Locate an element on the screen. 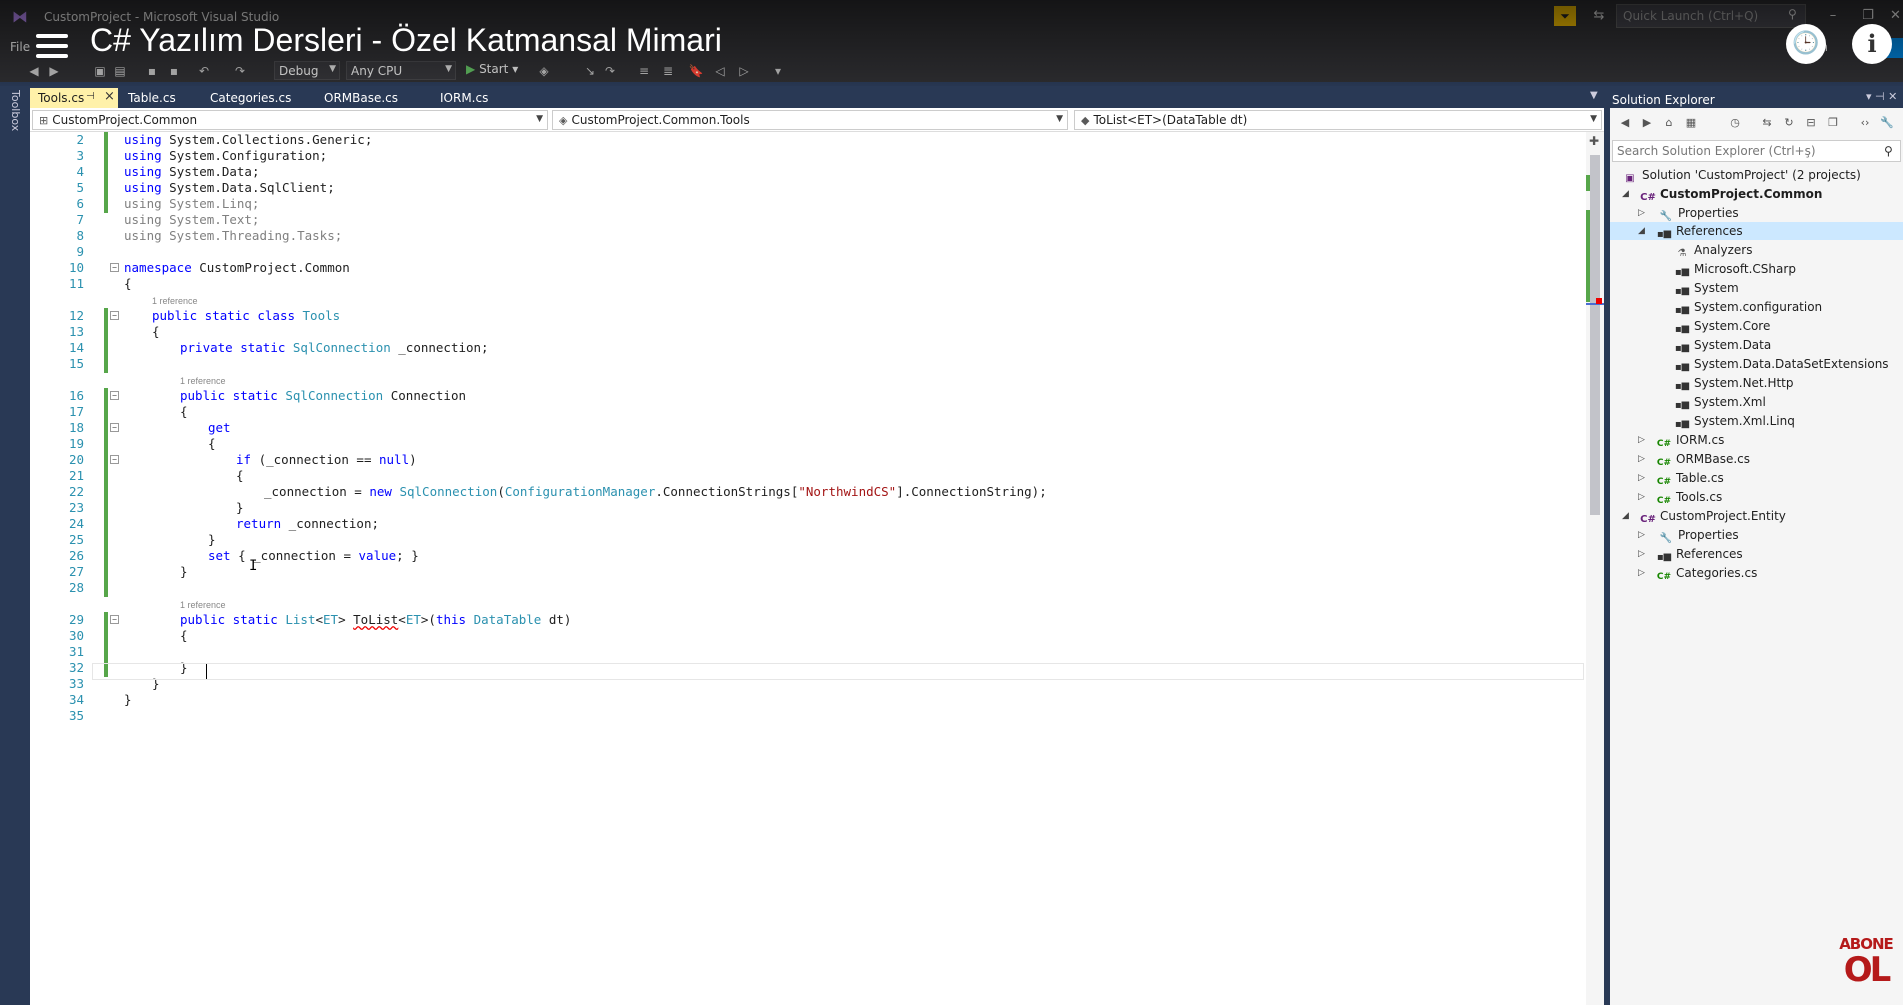  show-all-files-icon: ❐ is located at coordinates (1833, 123).